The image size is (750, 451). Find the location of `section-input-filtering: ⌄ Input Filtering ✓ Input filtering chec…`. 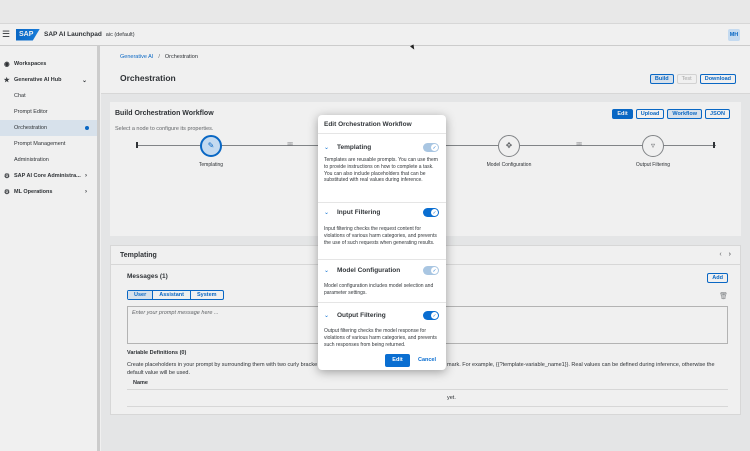

section-input-filtering: ⌄ Input Filtering ✓ Input filtering chec… is located at coordinates (382, 227).